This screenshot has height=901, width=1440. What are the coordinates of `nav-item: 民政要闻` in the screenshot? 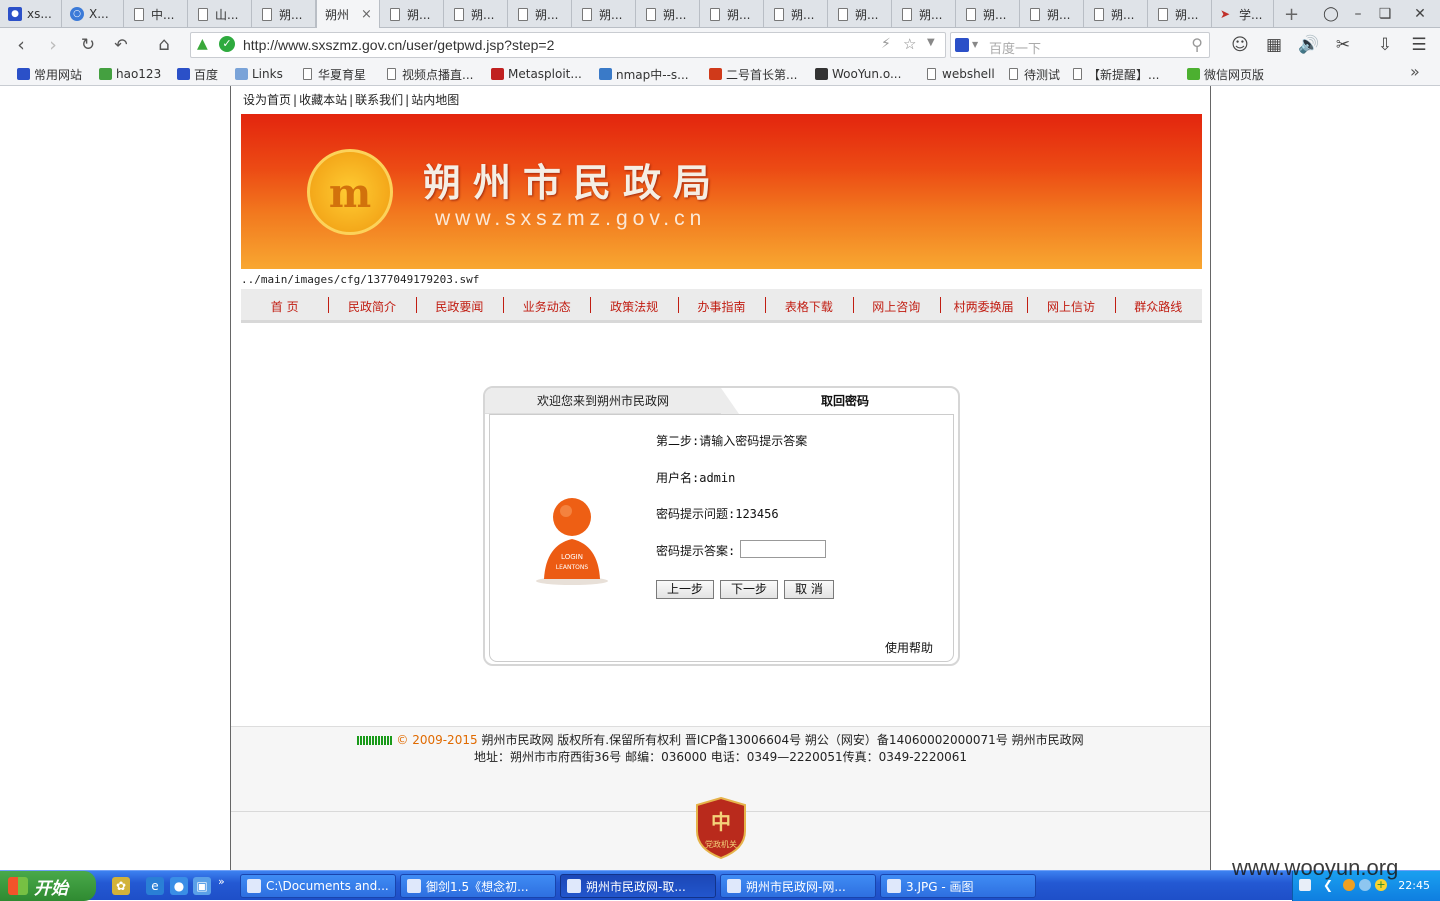 It's located at (459, 306).